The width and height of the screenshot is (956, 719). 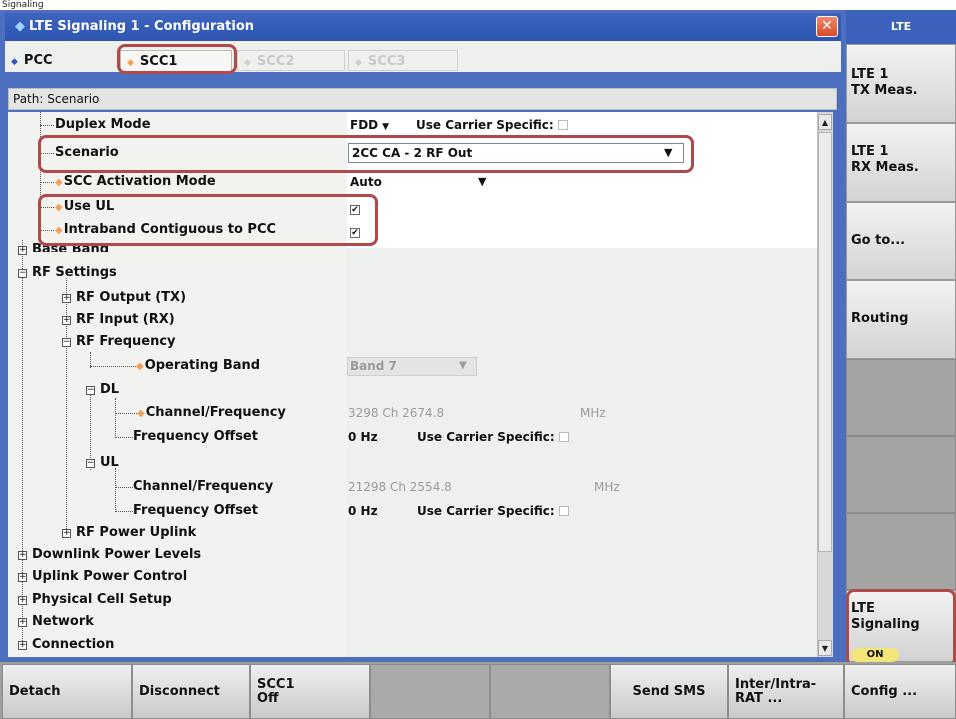 I want to click on highlight-tab-scc1, so click(x=177, y=59).